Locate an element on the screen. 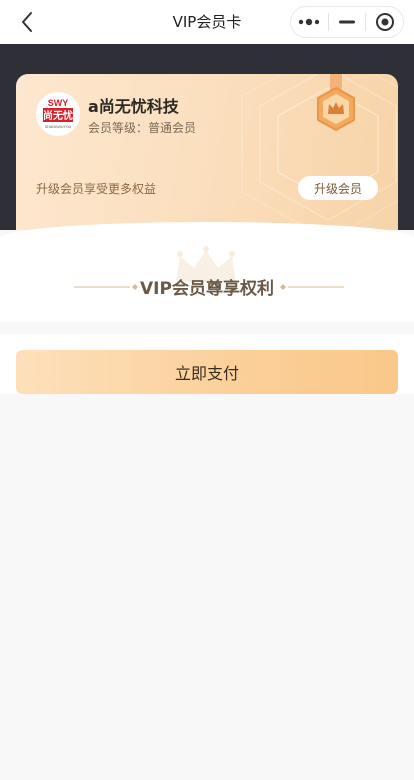 The image size is (414, 780). more-dots-icon is located at coordinates (309, 22).